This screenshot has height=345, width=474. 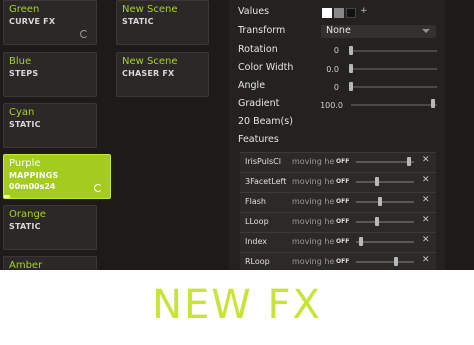 What do you see at coordinates (84, 34) in the screenshot?
I see `loop-icon` at bounding box center [84, 34].